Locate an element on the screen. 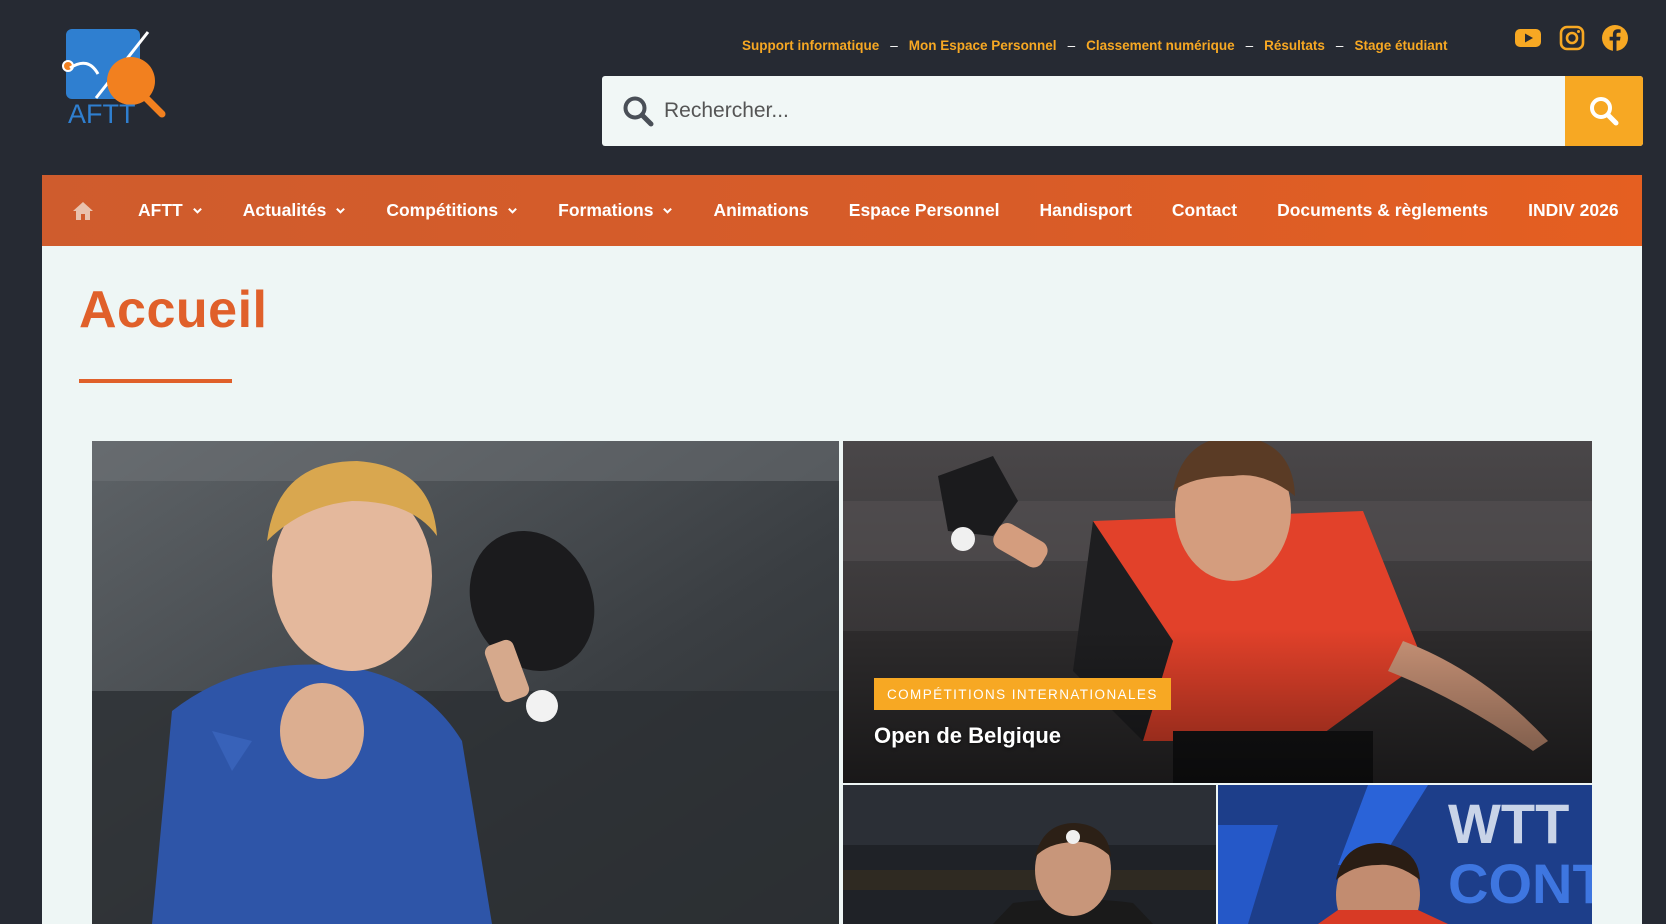  news-tile-small-right: WTT CONT is located at coordinates (1405, 854).